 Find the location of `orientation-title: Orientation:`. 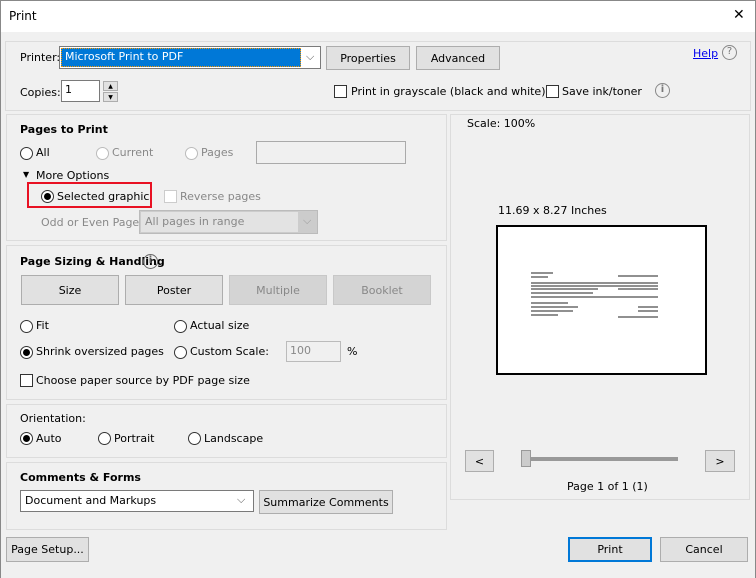

orientation-title: Orientation: is located at coordinates (53, 418).